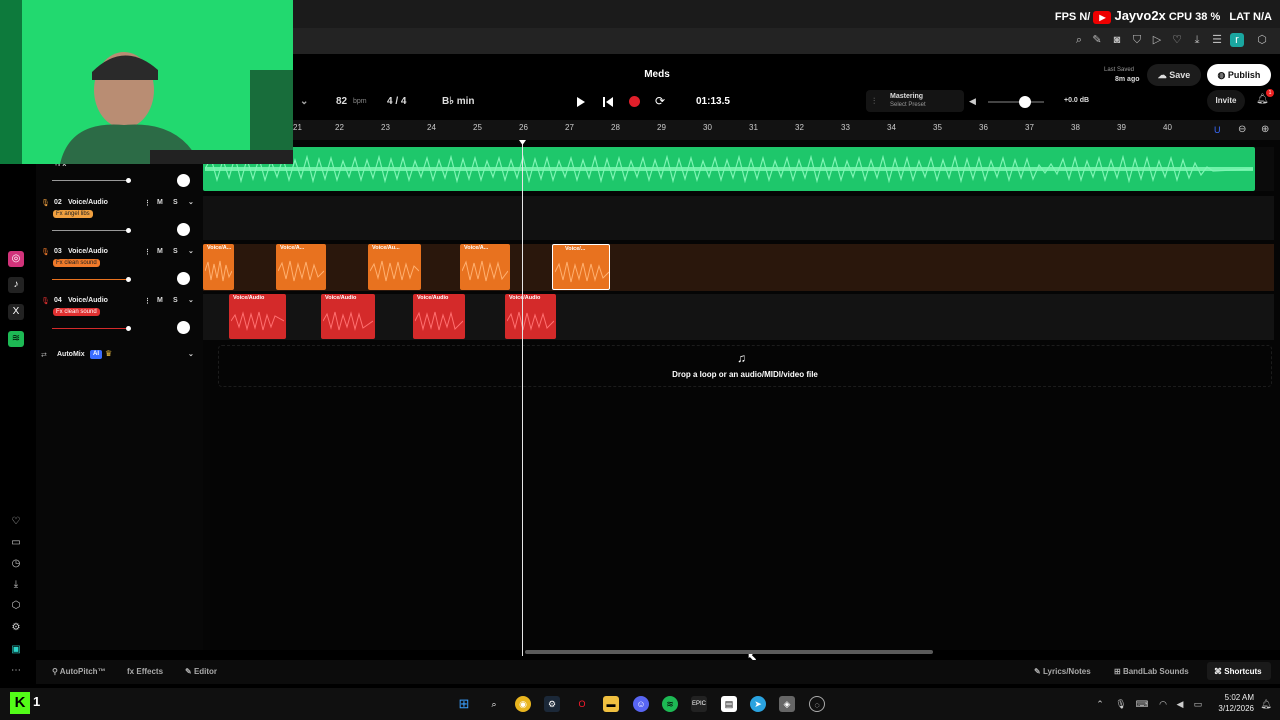 This screenshot has height=720, width=1280. I want to click on obs-icon: ◌, so click(817, 704).